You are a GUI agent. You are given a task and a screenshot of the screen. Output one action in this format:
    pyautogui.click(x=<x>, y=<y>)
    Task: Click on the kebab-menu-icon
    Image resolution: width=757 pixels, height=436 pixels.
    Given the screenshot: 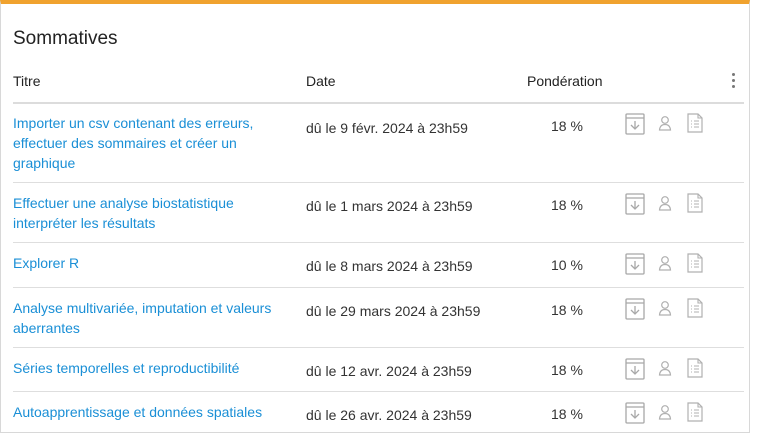 What is the action you would take?
    pyautogui.click(x=734, y=81)
    